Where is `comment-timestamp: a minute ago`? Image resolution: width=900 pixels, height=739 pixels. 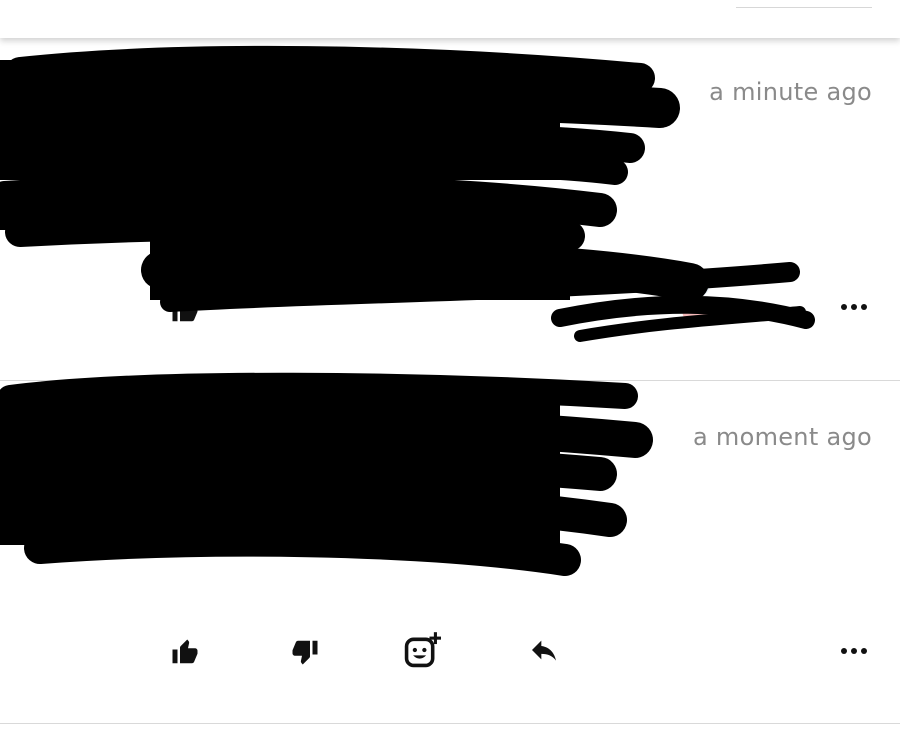
comment-timestamp: a minute ago is located at coordinates (790, 92).